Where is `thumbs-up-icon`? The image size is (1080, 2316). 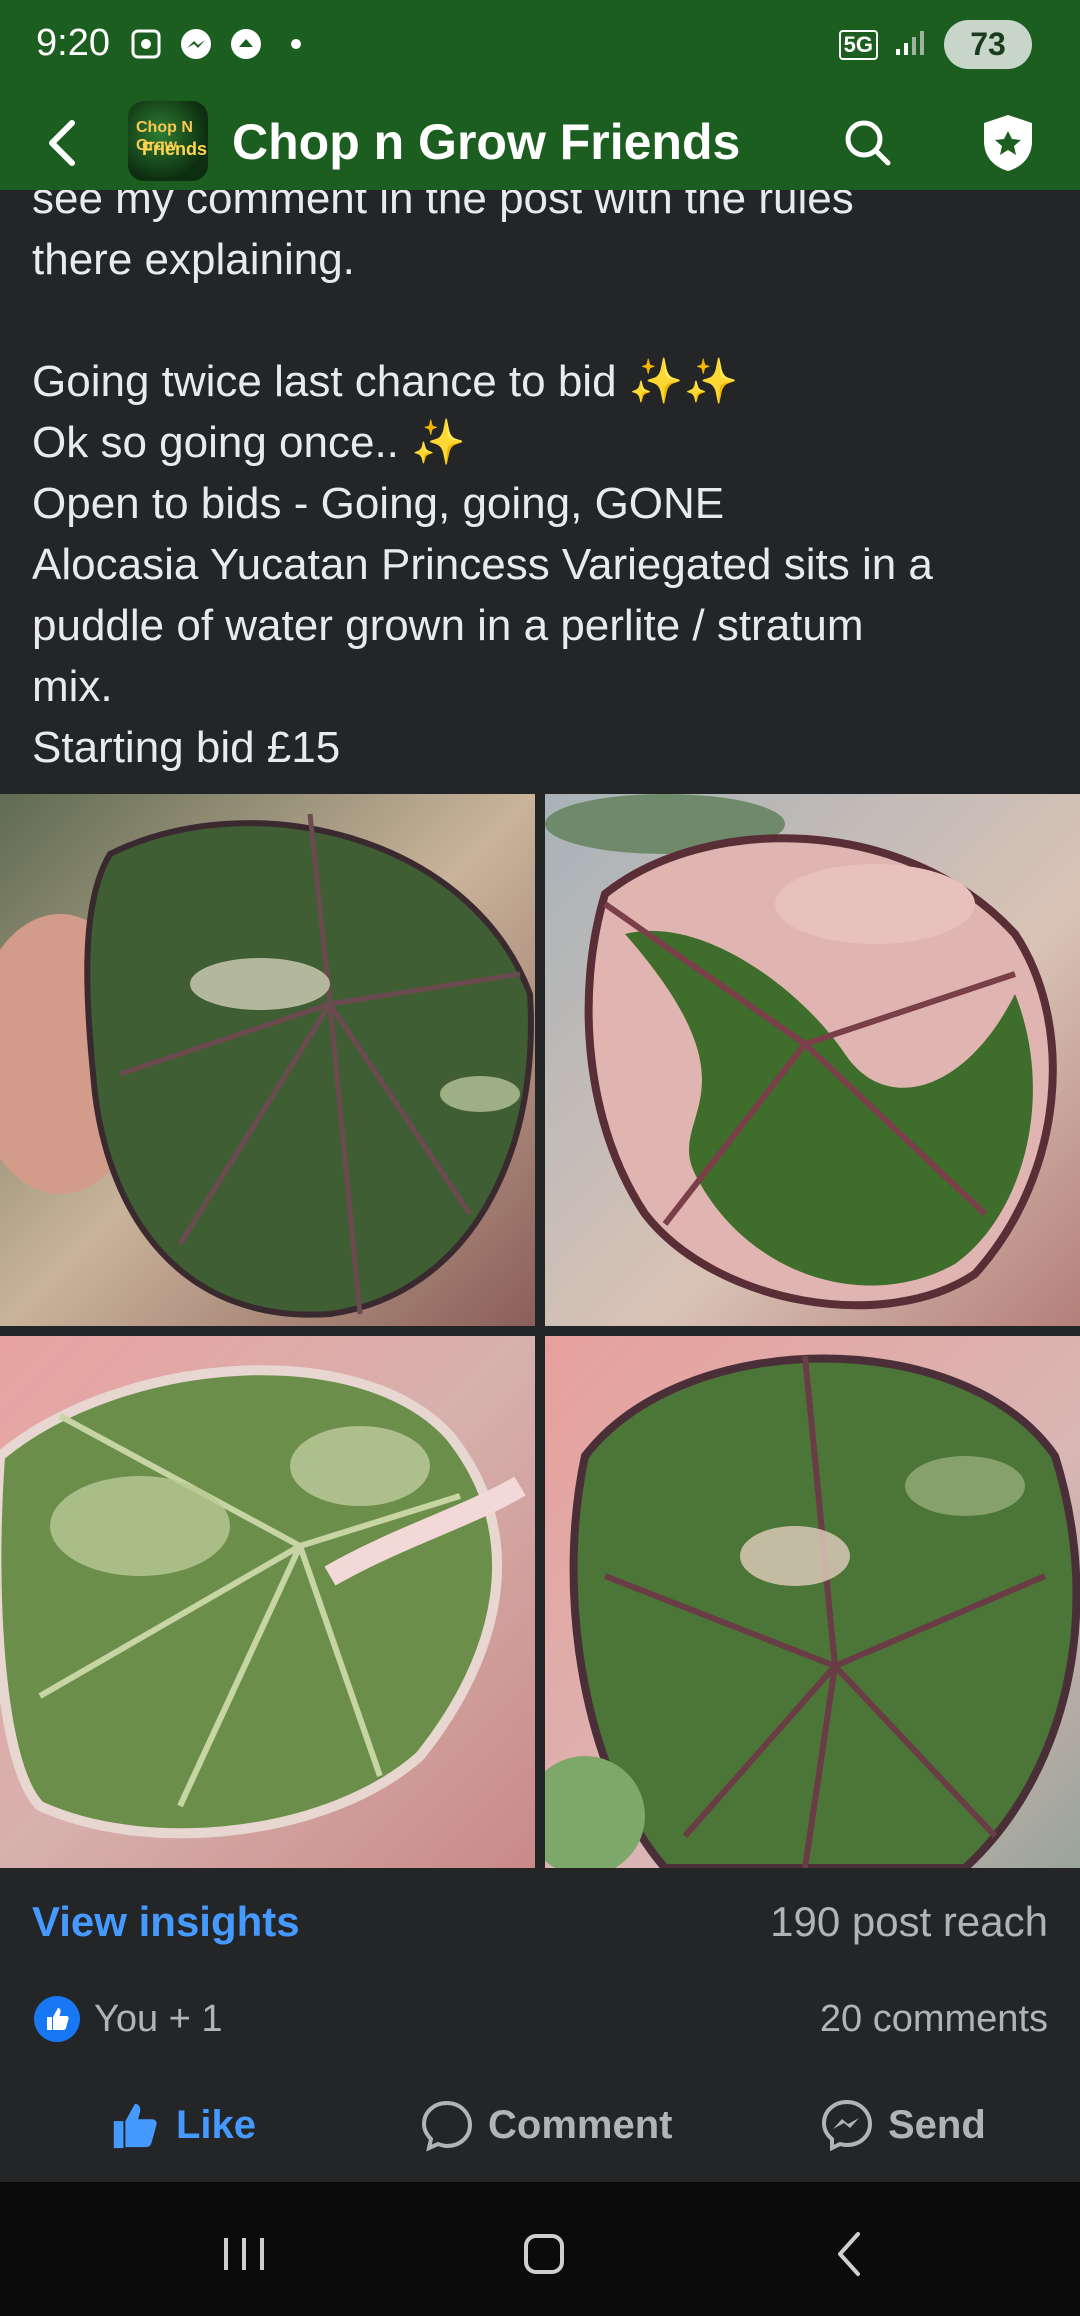 thumbs-up-icon is located at coordinates (135, 2126).